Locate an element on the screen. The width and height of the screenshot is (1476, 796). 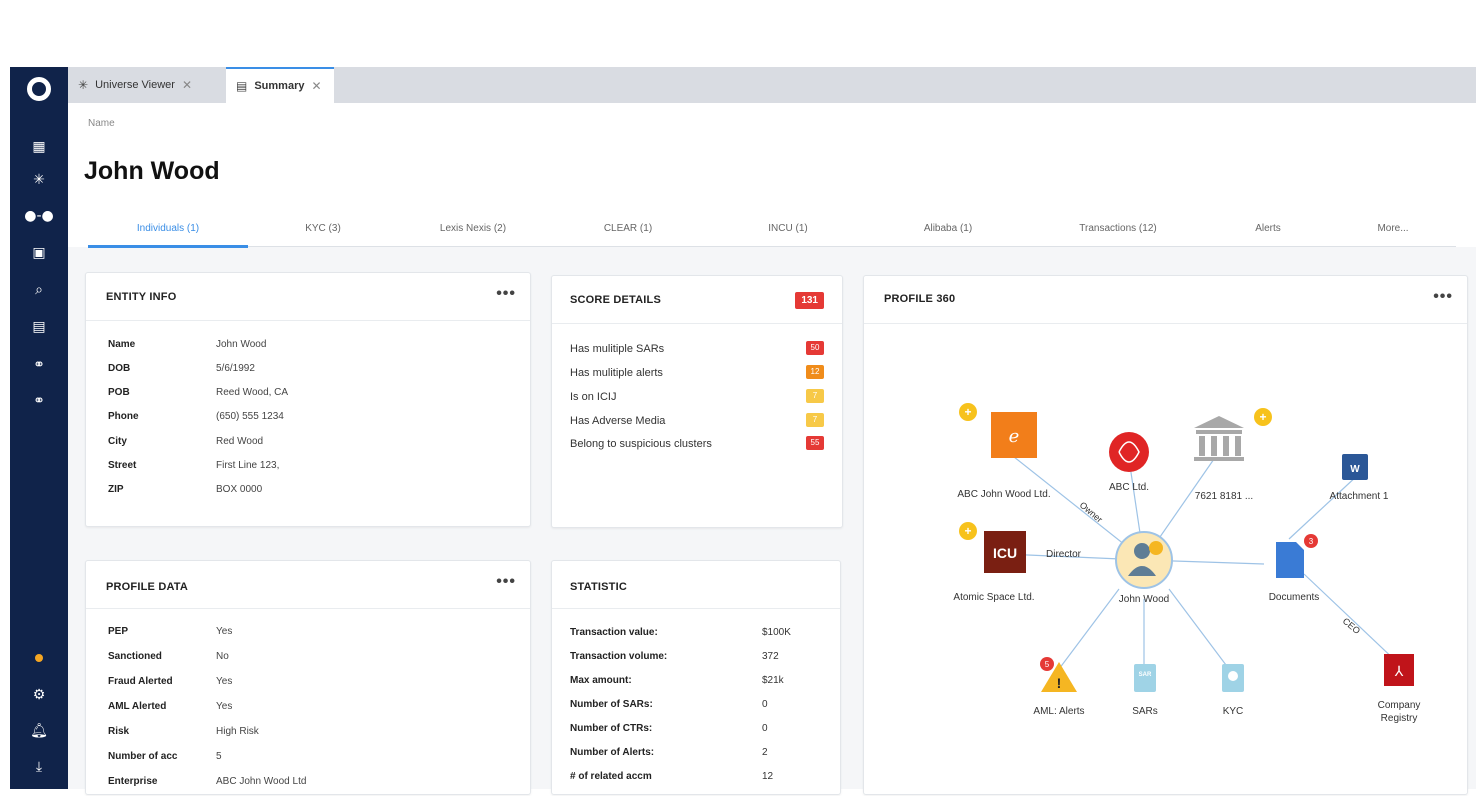
card-title: STATISTIC is located at coordinates (598, 587).